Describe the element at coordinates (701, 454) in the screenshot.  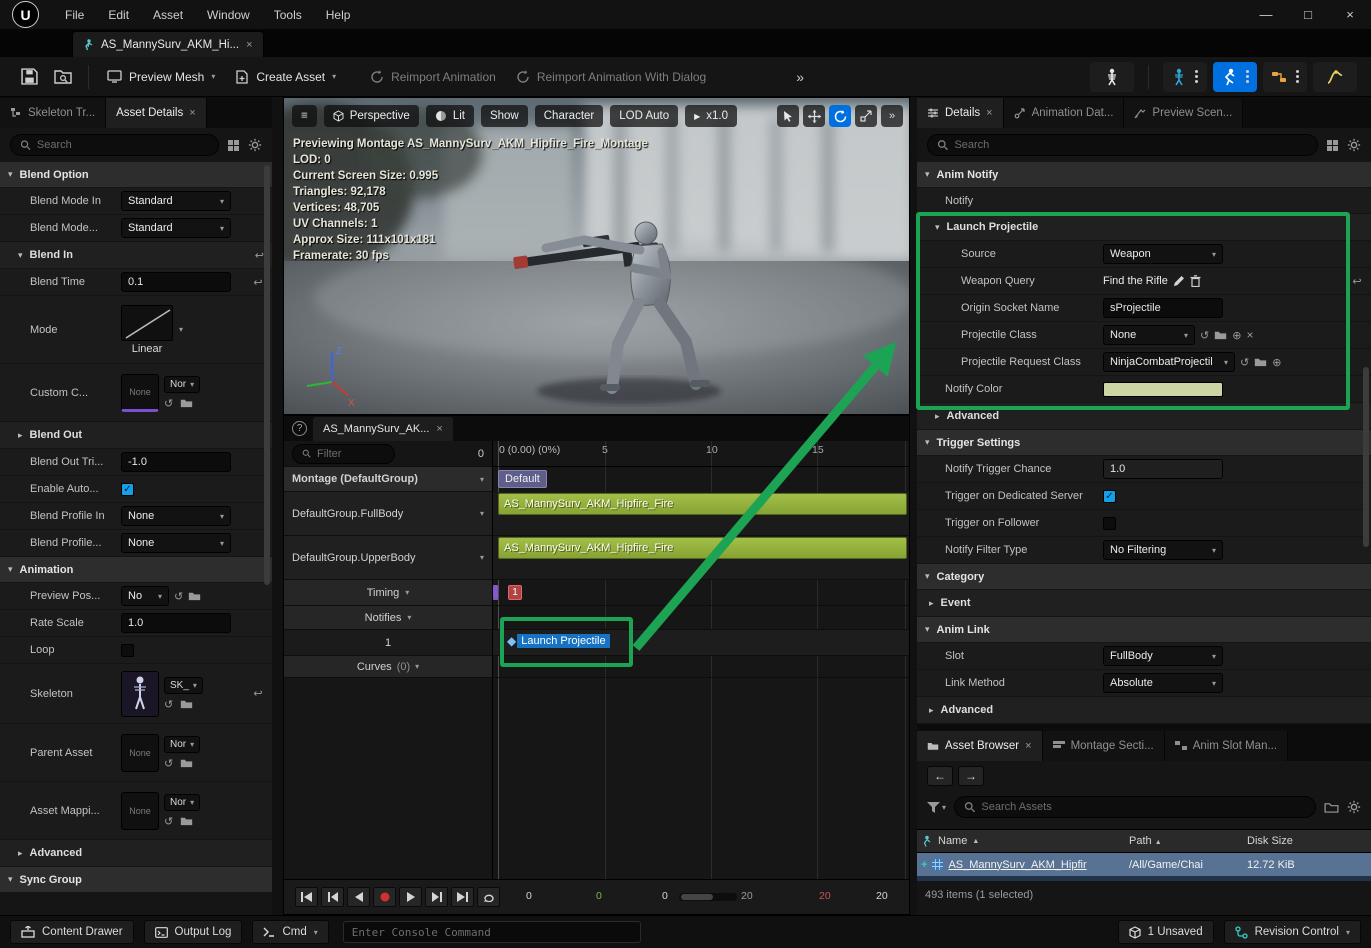
I see `timeline-ruler: 0 (0.00) (0%) 5 10 15` at that location.